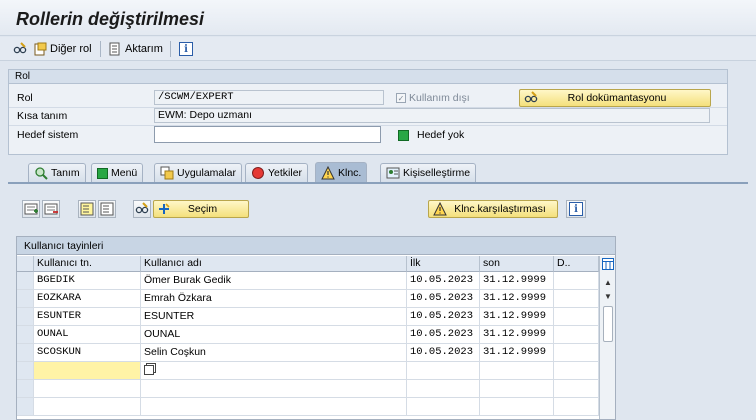 The width and height of the screenshot is (756, 420). I want to click on role-documentation-button: Rol dokümantasyonu, so click(615, 98).